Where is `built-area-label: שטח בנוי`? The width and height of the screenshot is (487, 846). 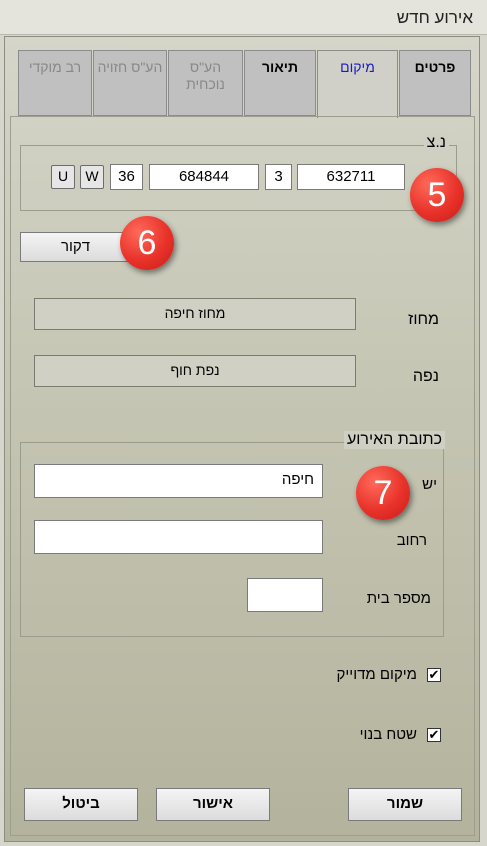
built-area-label: שטח בנוי is located at coordinates (388, 734).